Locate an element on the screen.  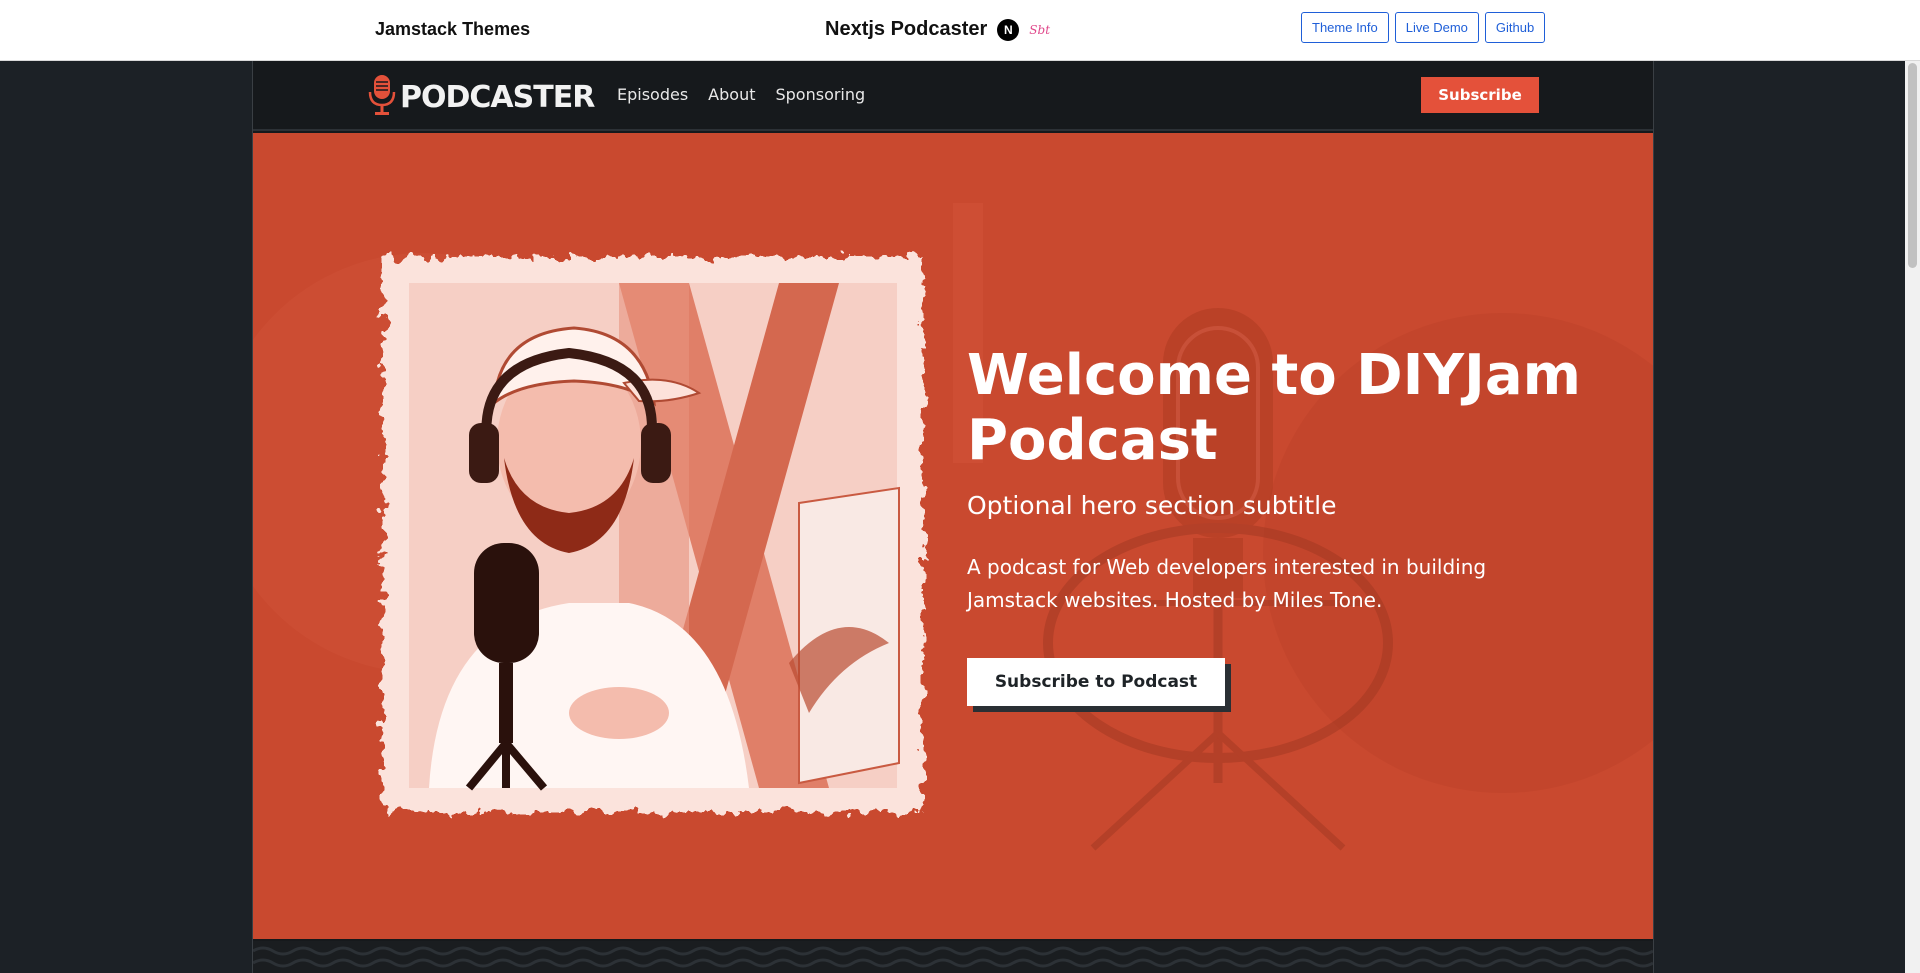
theme-title: Nextjs Podcaster is located at coordinates (906, 29).